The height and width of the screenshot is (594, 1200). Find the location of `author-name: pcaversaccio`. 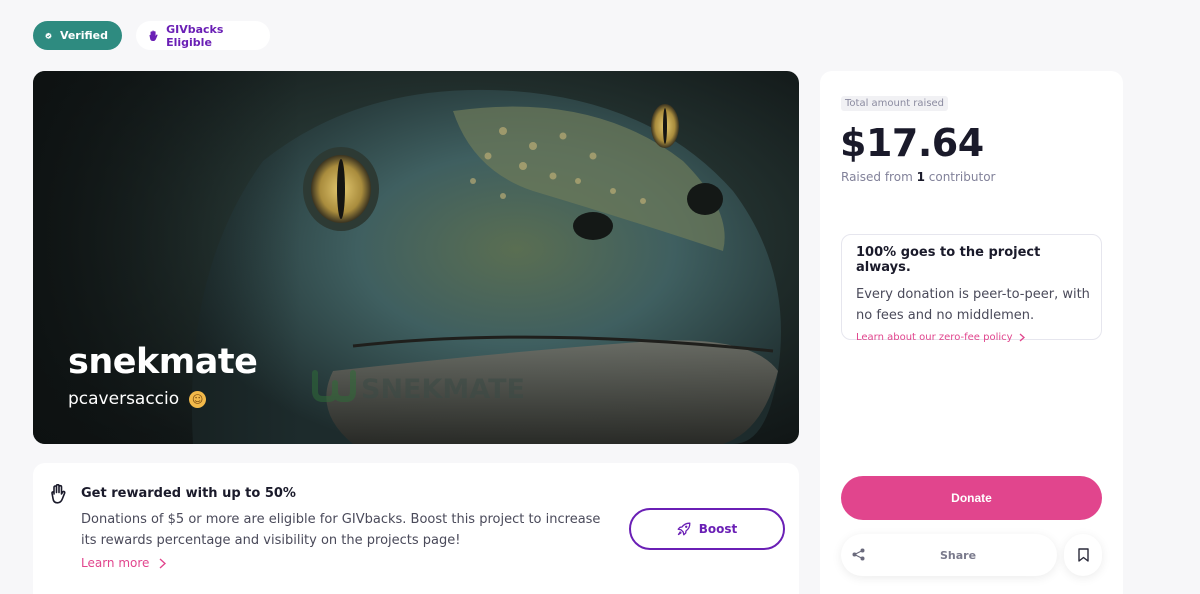

author-name: pcaversaccio is located at coordinates (123, 399).